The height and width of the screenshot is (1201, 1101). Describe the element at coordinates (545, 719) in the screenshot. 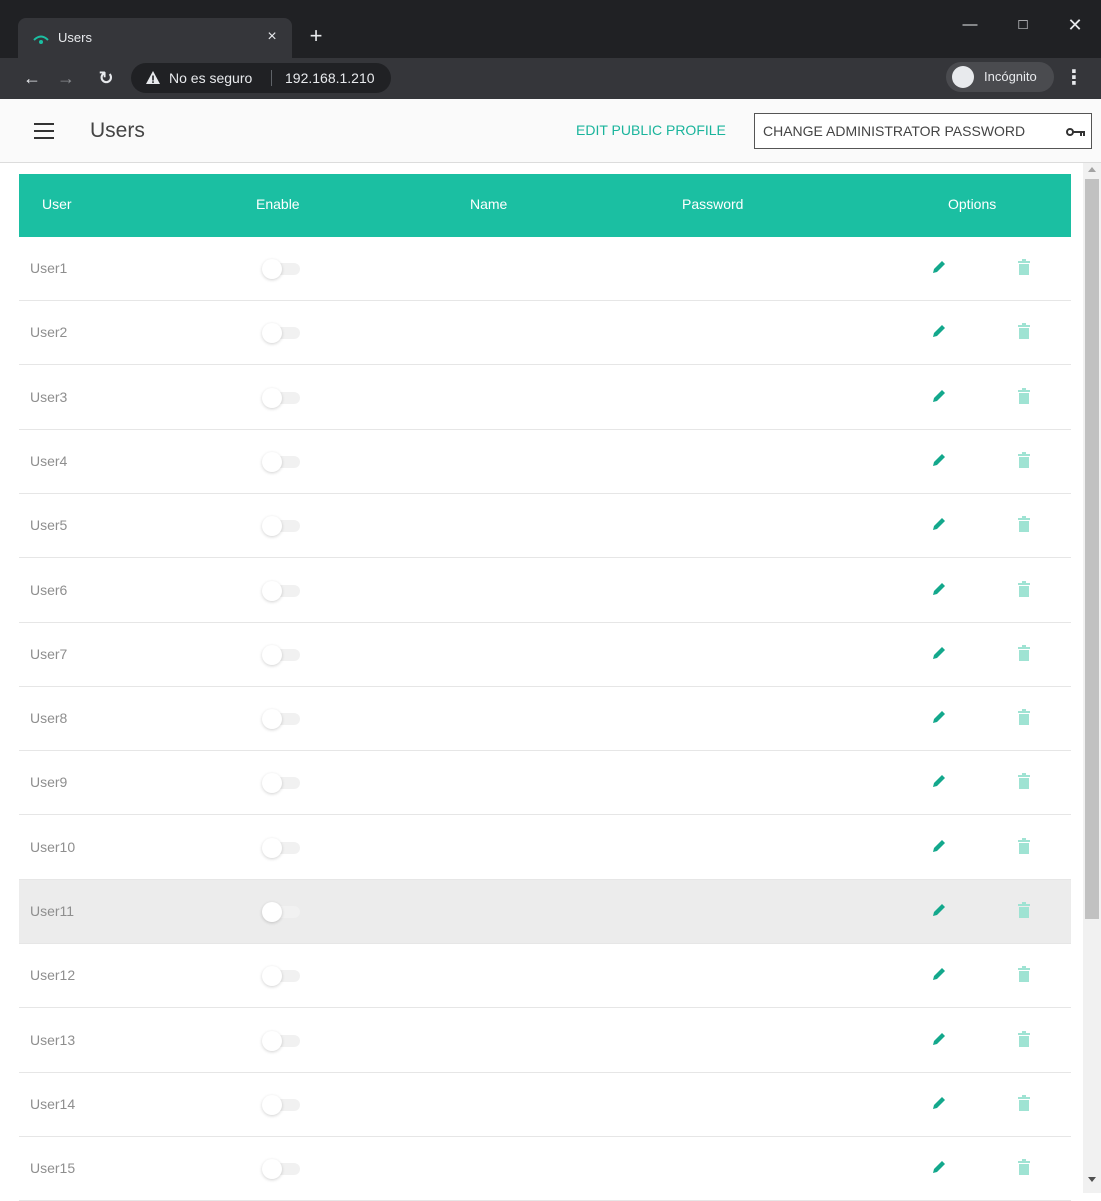

I see `table-row: User8` at that location.